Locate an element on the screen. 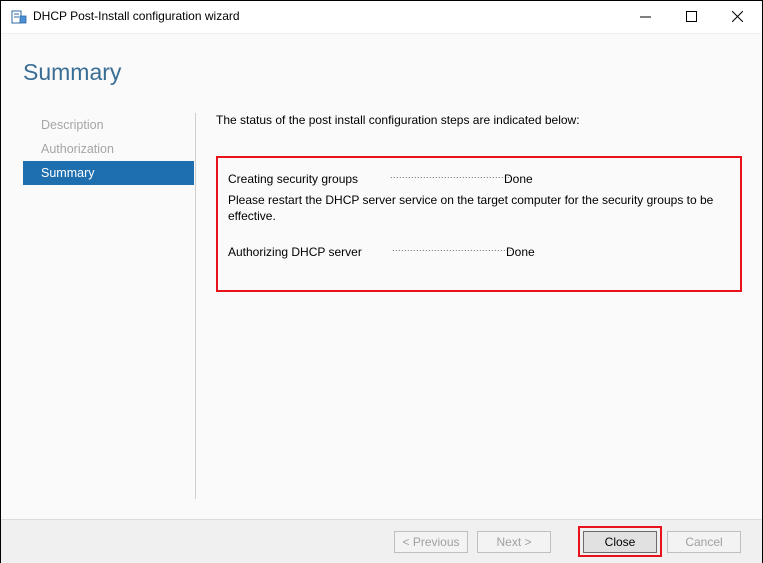  page-title: Summary is located at coordinates (72, 72).